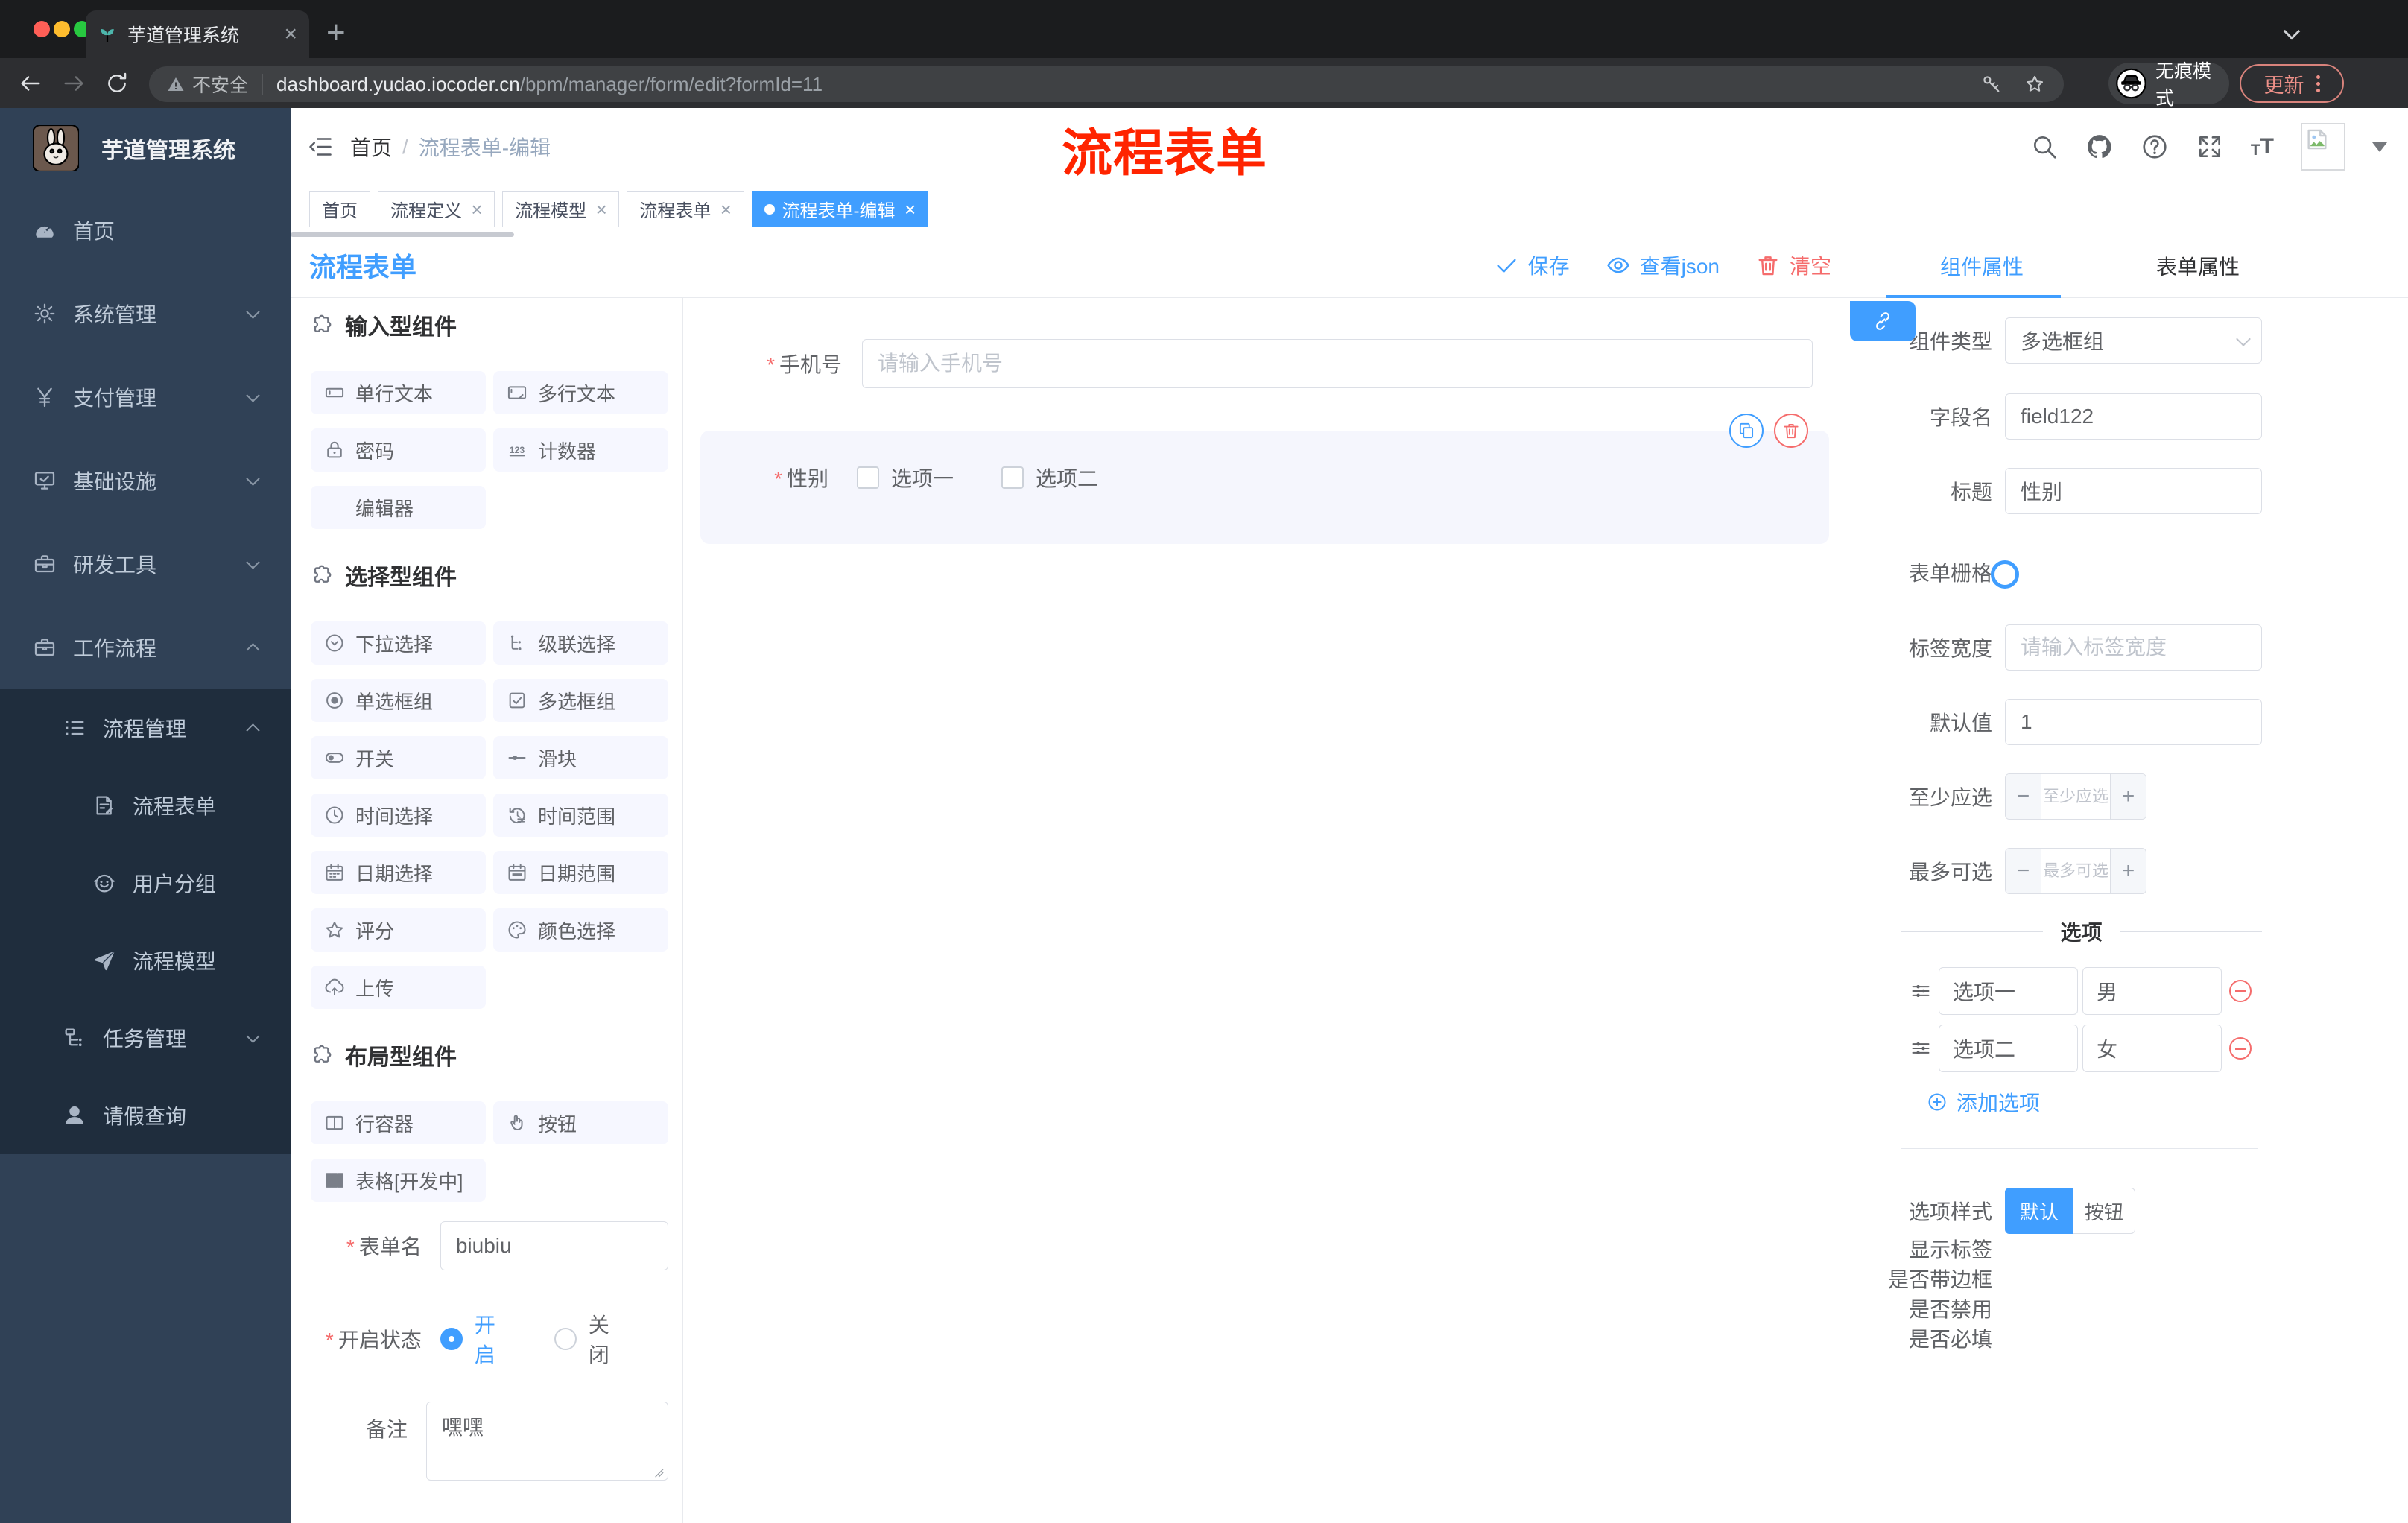  Describe the element at coordinates (62, 29) in the screenshot. I see `minimize-window-button` at that location.